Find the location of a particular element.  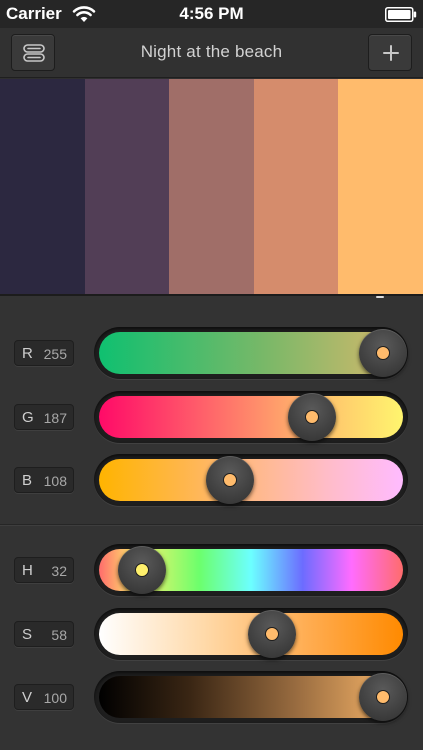

add-button is located at coordinates (390, 52).